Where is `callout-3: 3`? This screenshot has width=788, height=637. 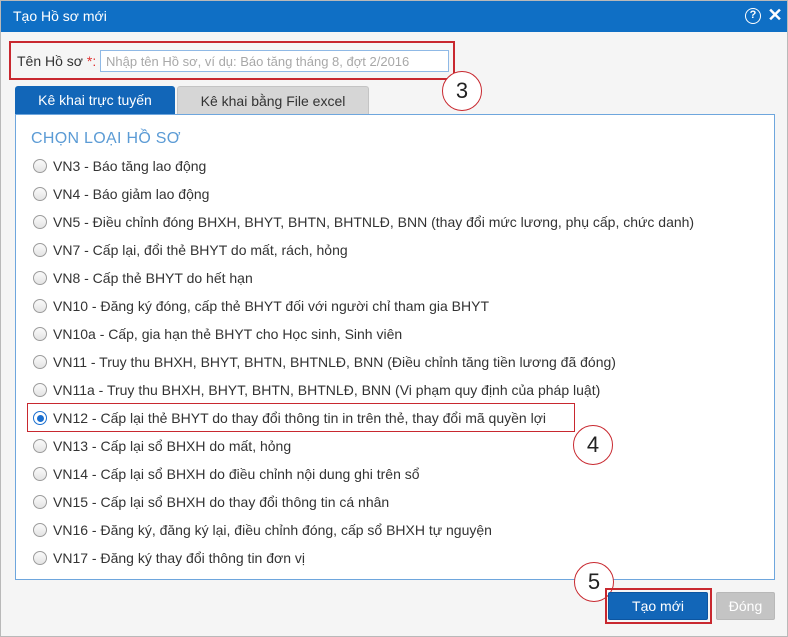 callout-3: 3 is located at coordinates (462, 91).